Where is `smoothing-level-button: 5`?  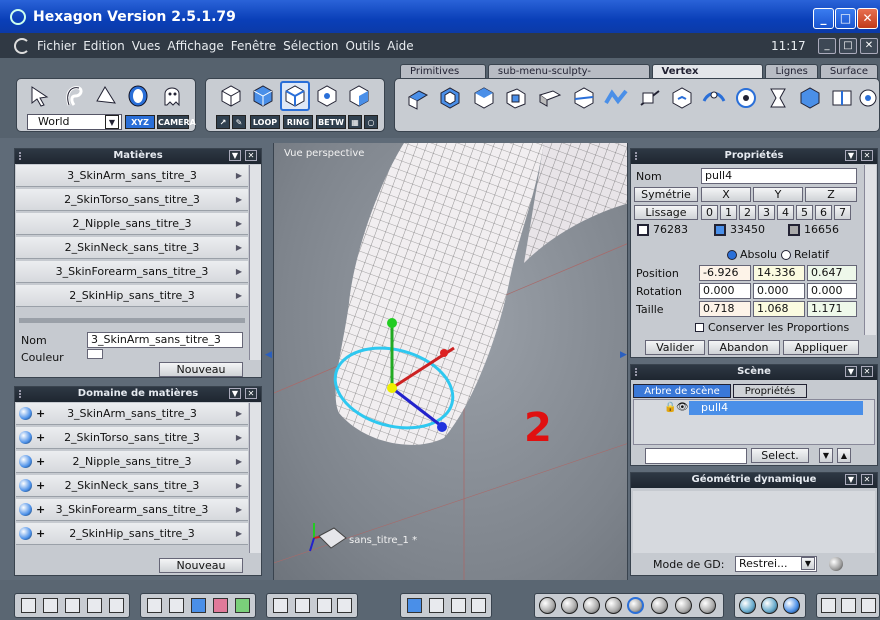
smoothing-level-button: 5 is located at coordinates (804, 212).